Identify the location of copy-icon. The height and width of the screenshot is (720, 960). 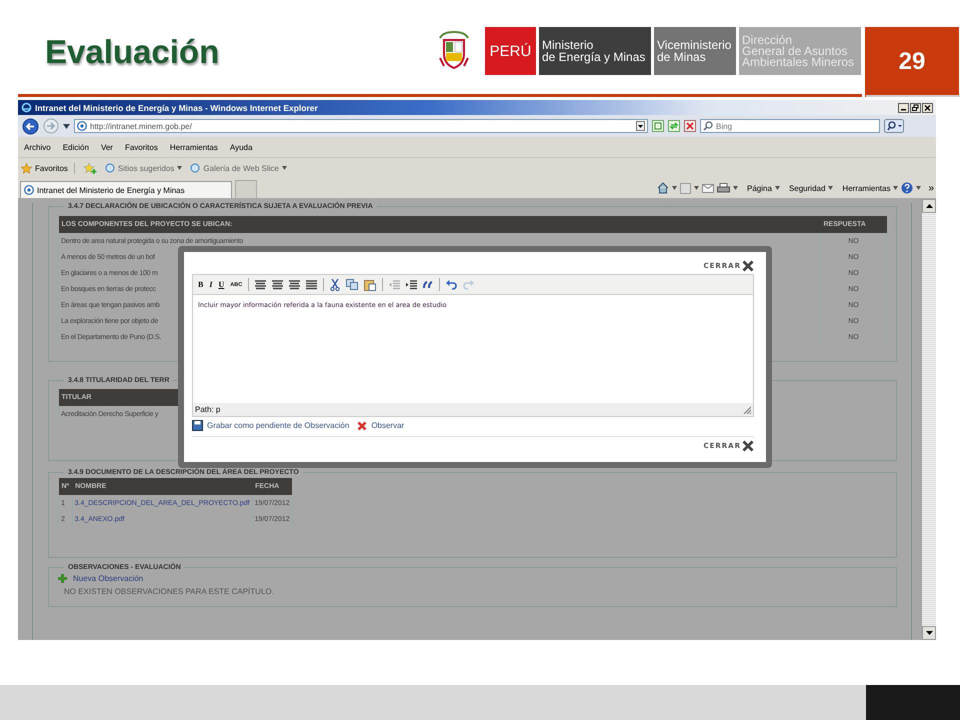
(352, 284).